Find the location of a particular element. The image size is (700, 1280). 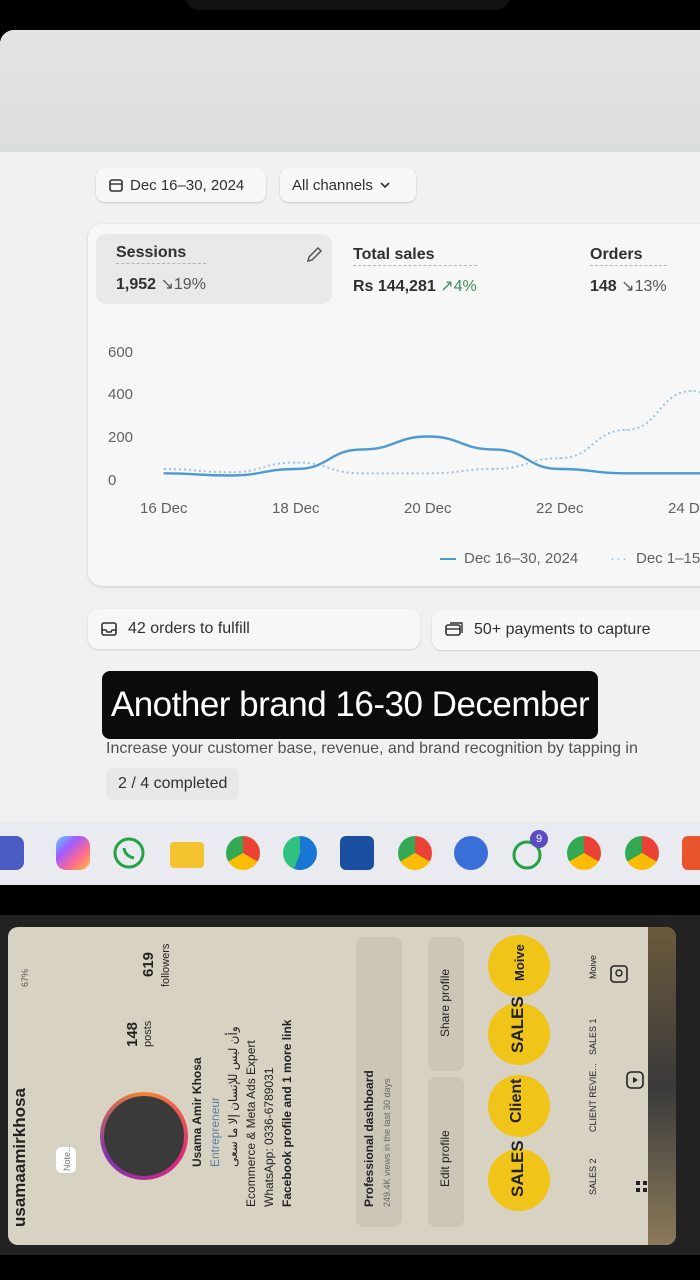

whatsapp-badge: 9 is located at coordinates (539, 839).